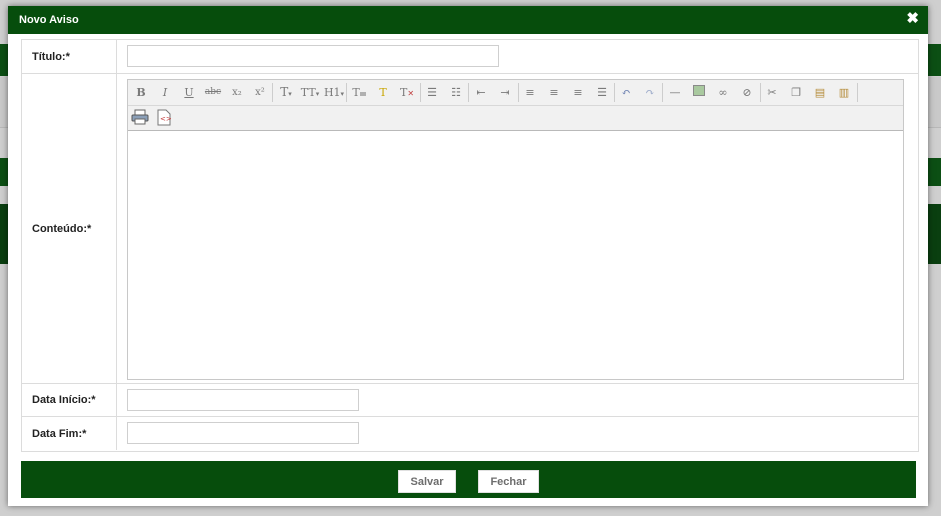 Image resolution: width=941 pixels, height=516 pixels. Describe the element at coordinates (602, 92) in the screenshot. I see `justify-icon: ☰` at that location.